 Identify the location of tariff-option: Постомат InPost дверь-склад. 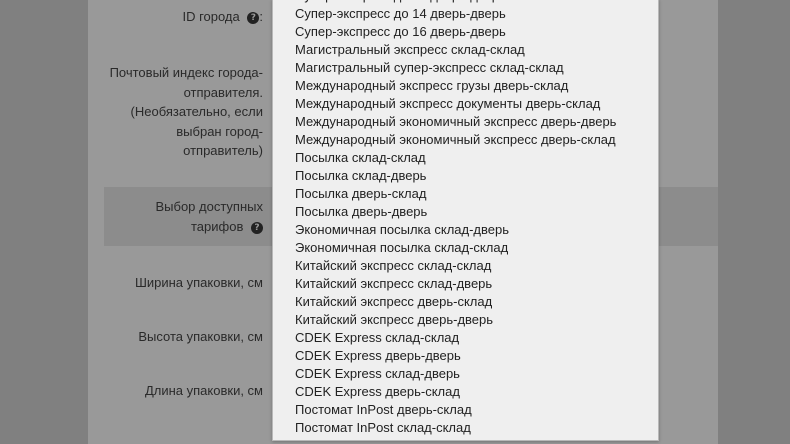
(465, 410).